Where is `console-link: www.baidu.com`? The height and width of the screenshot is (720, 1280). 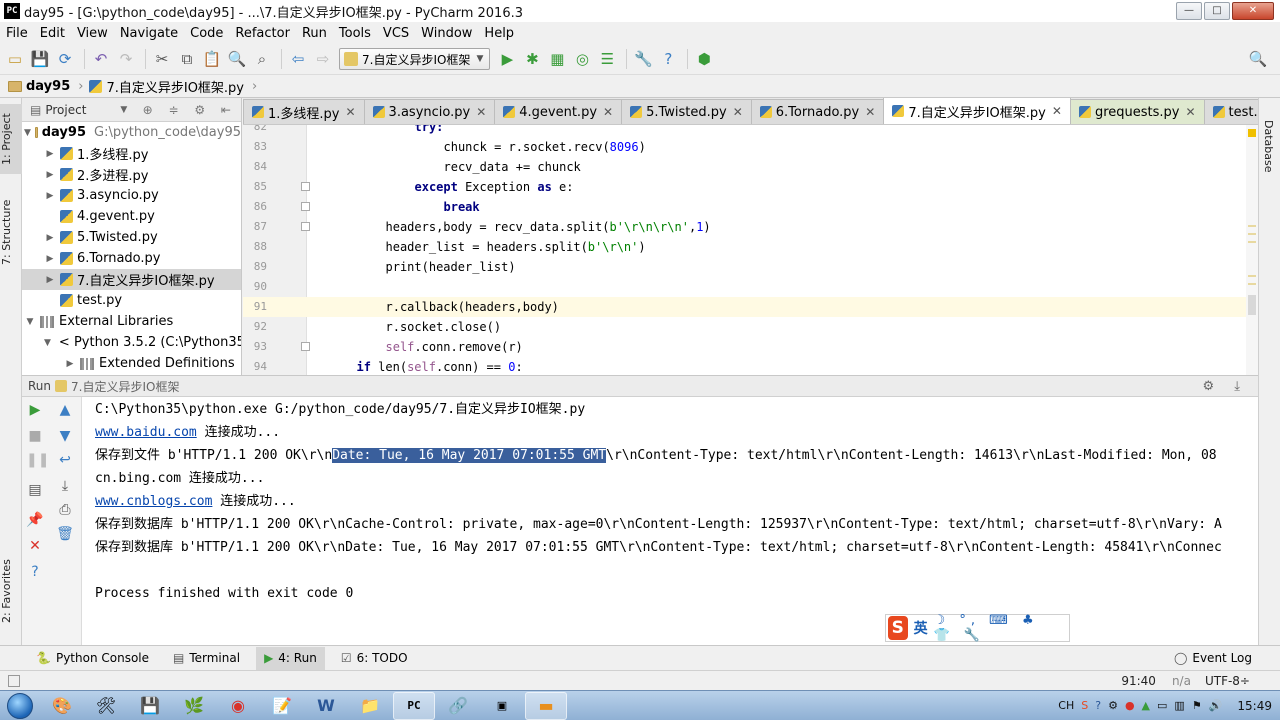
console-link: www.baidu.com is located at coordinates (146, 432).